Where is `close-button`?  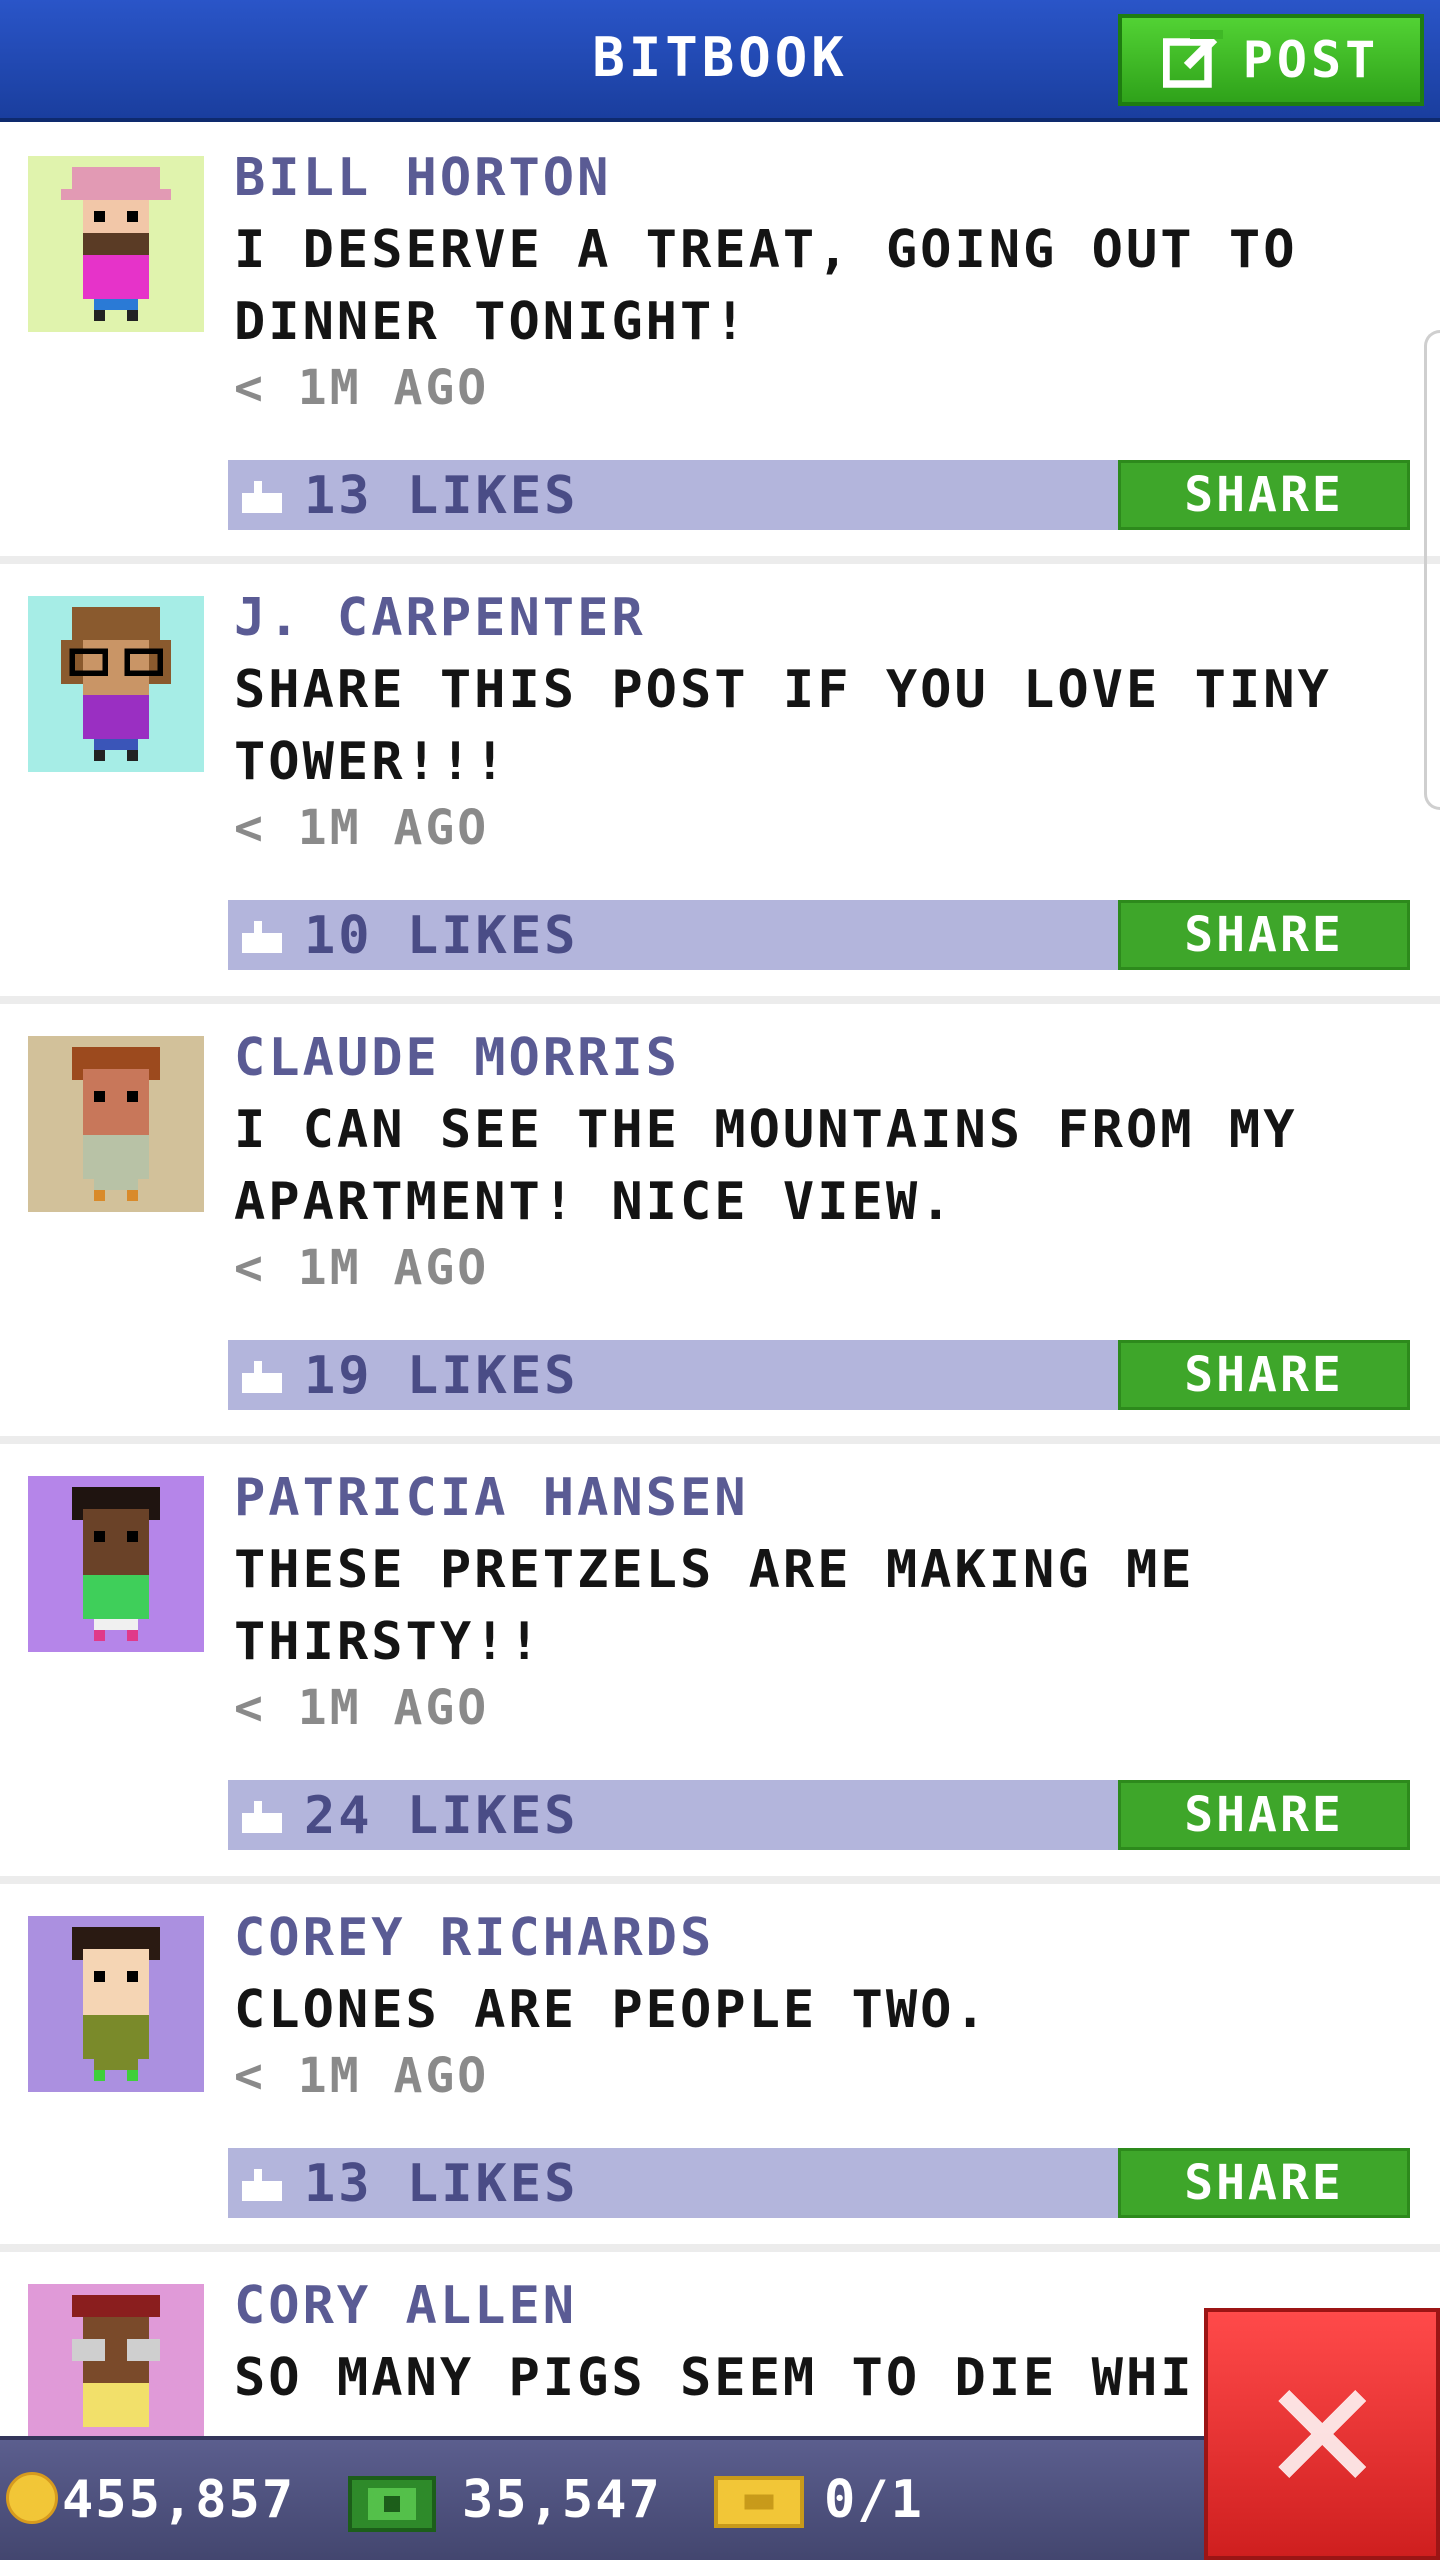
close-button is located at coordinates (1322, 2434).